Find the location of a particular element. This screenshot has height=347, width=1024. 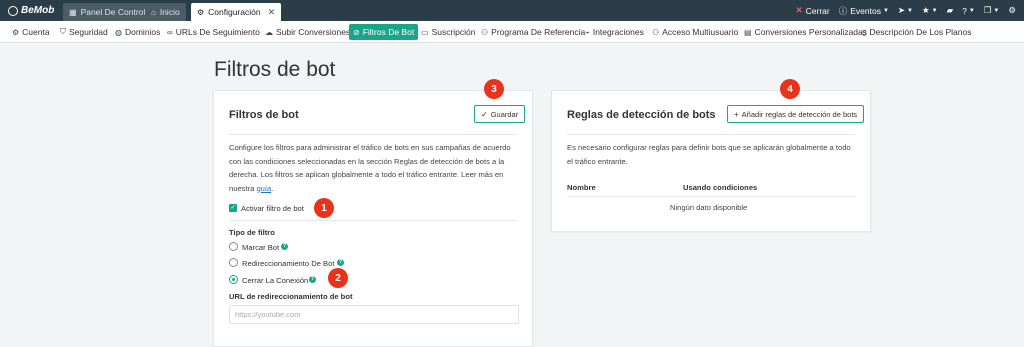

nav-seguridad: ⛉ Seguridad is located at coordinates (84, 32).